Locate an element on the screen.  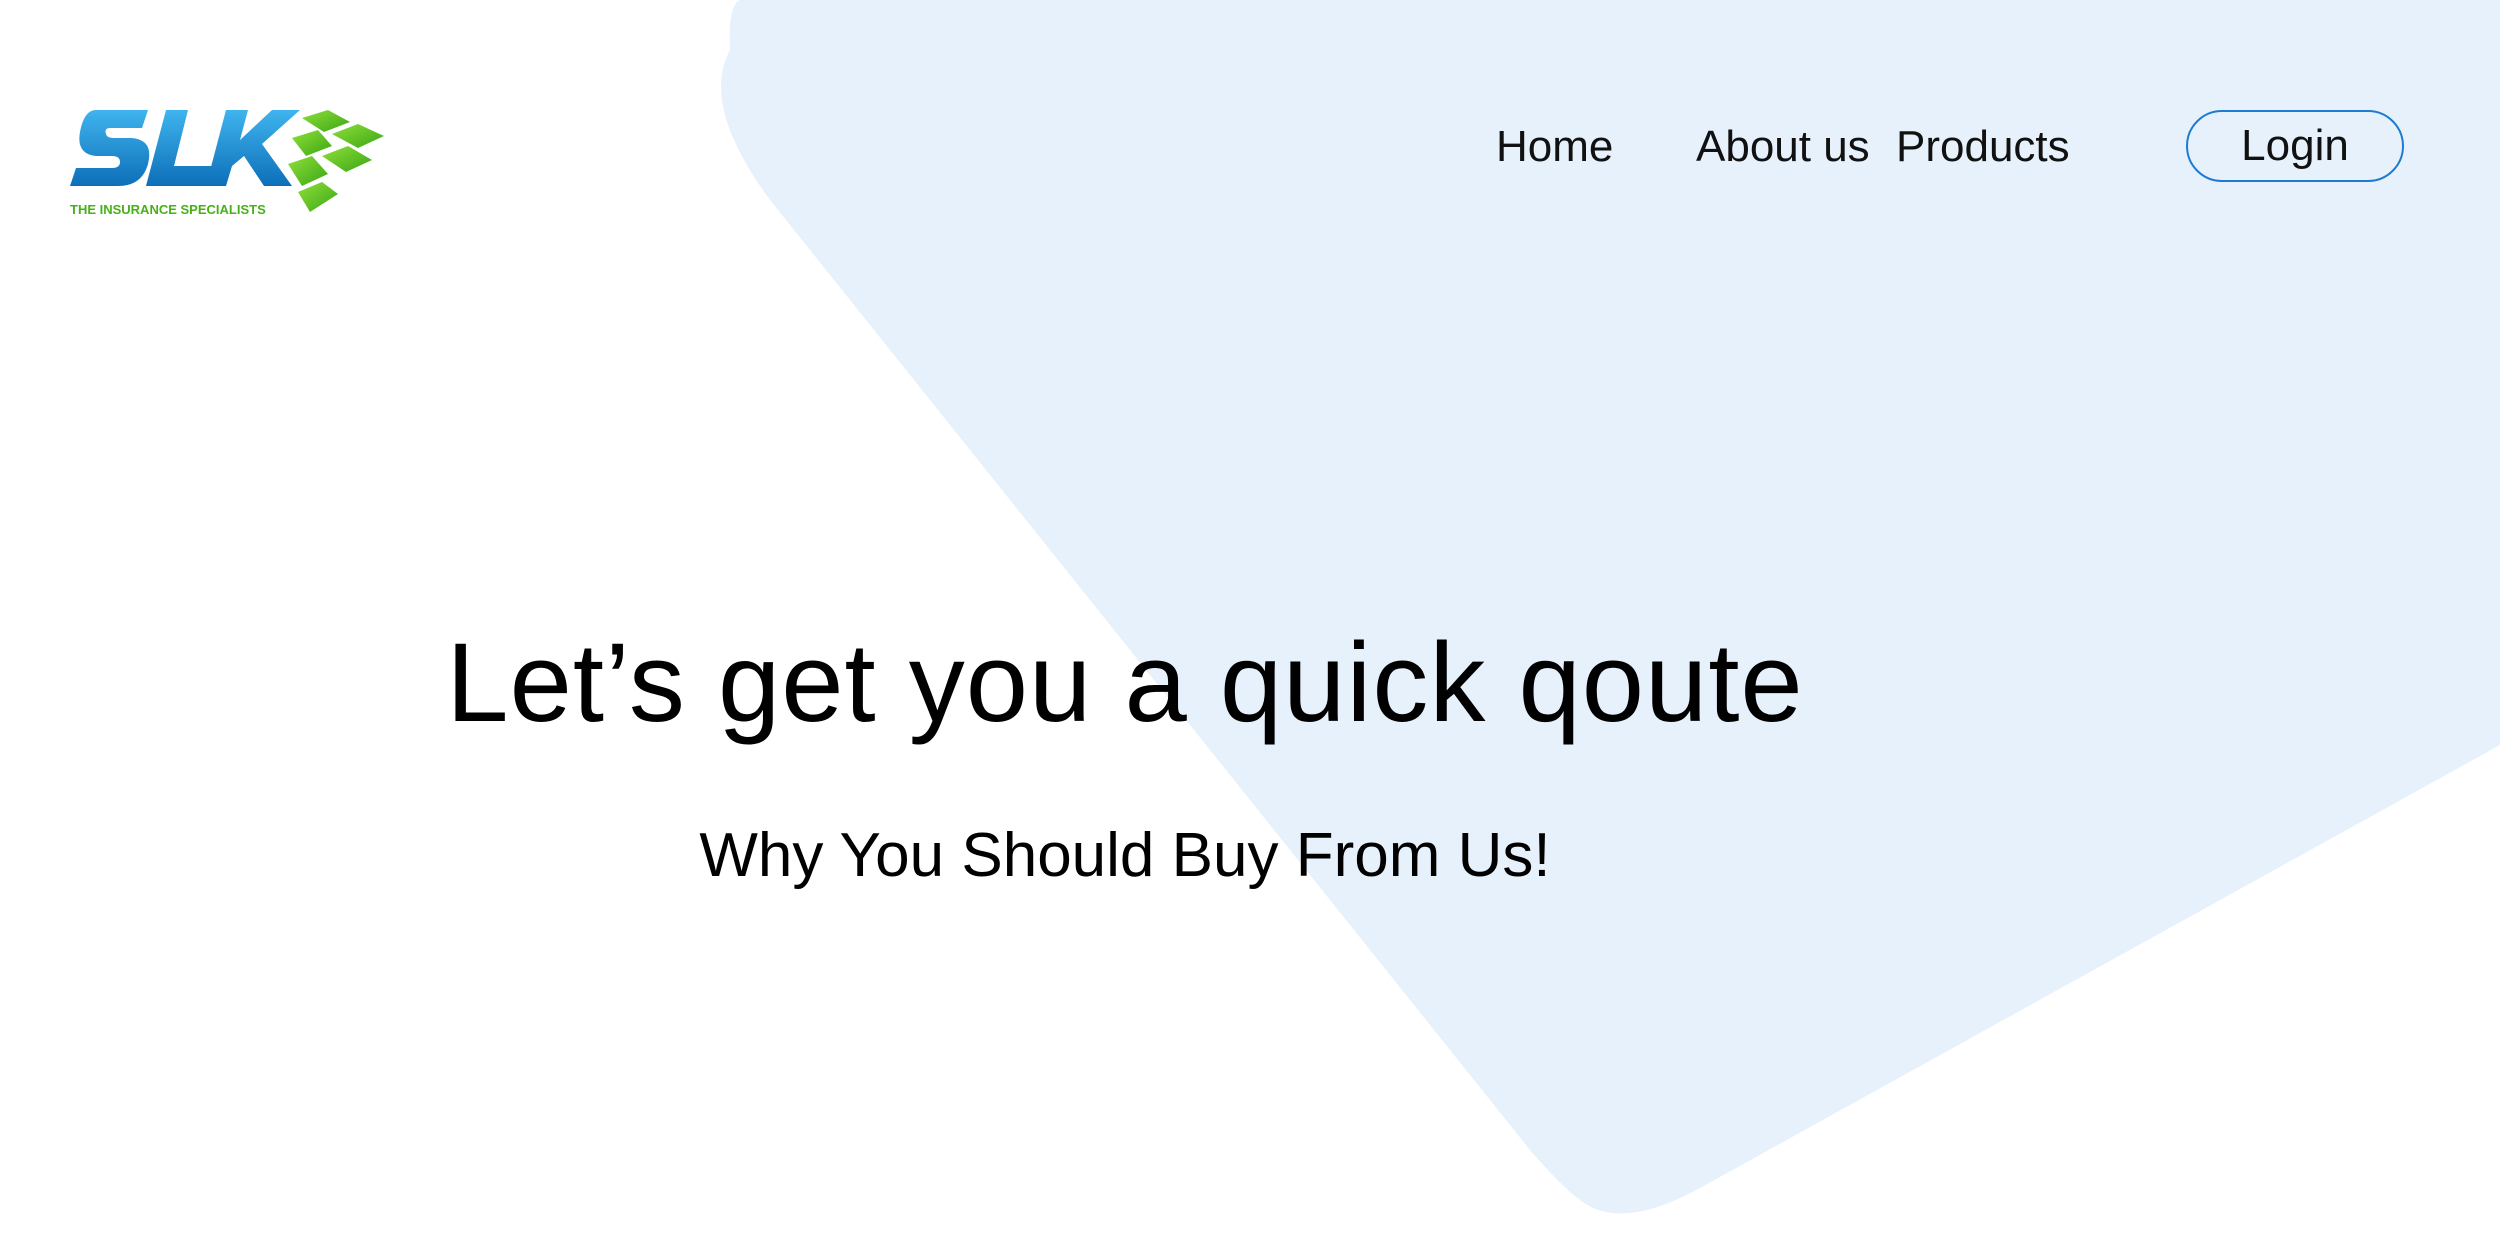
main-navigation: Home About us Products Login is located at coordinates (1250, 150).